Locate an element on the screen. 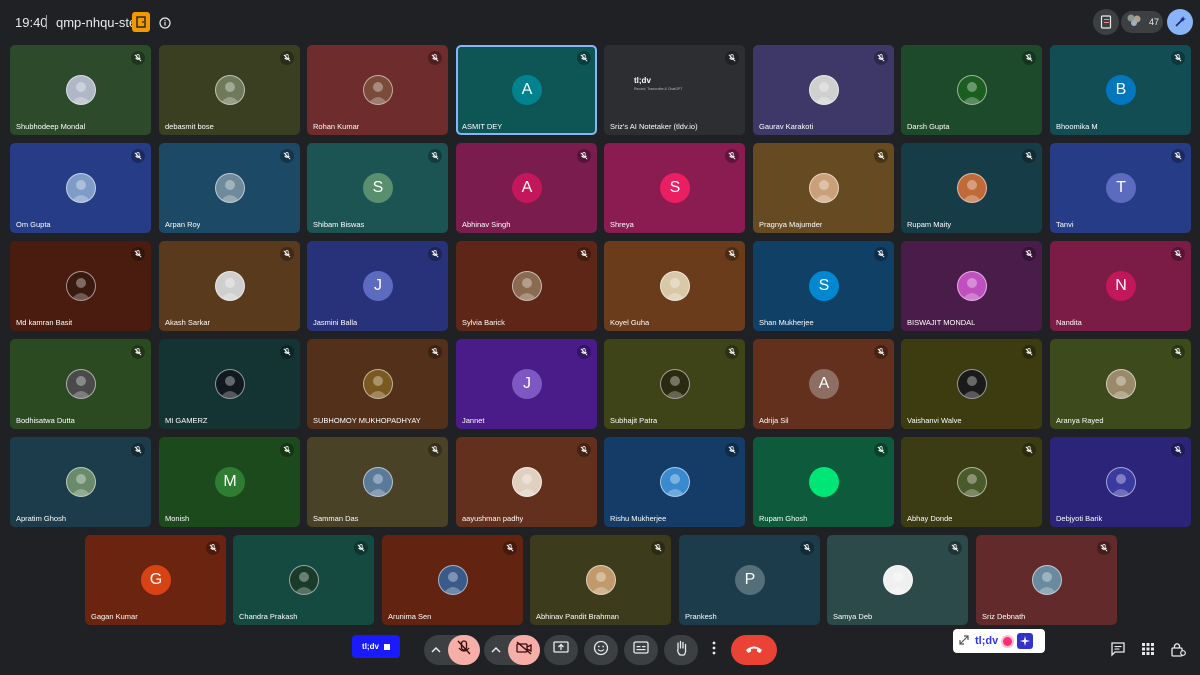 This screenshot has width=1200, height=675. participant-name: Rohan Kumar is located at coordinates (336, 126).